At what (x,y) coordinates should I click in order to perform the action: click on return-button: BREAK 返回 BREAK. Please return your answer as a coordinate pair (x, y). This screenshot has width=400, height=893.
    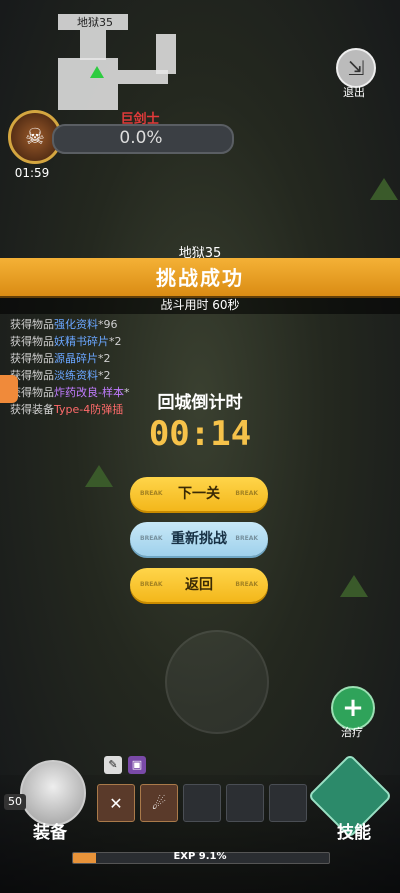
    Looking at the image, I should click on (199, 585).